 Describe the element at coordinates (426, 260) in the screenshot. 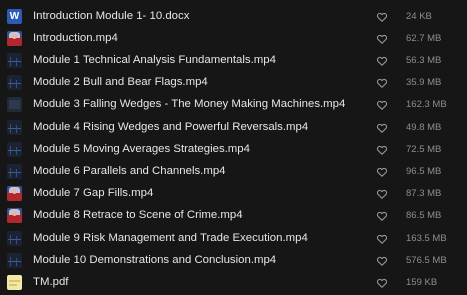

I see `file-size: 576.5 MB` at that location.